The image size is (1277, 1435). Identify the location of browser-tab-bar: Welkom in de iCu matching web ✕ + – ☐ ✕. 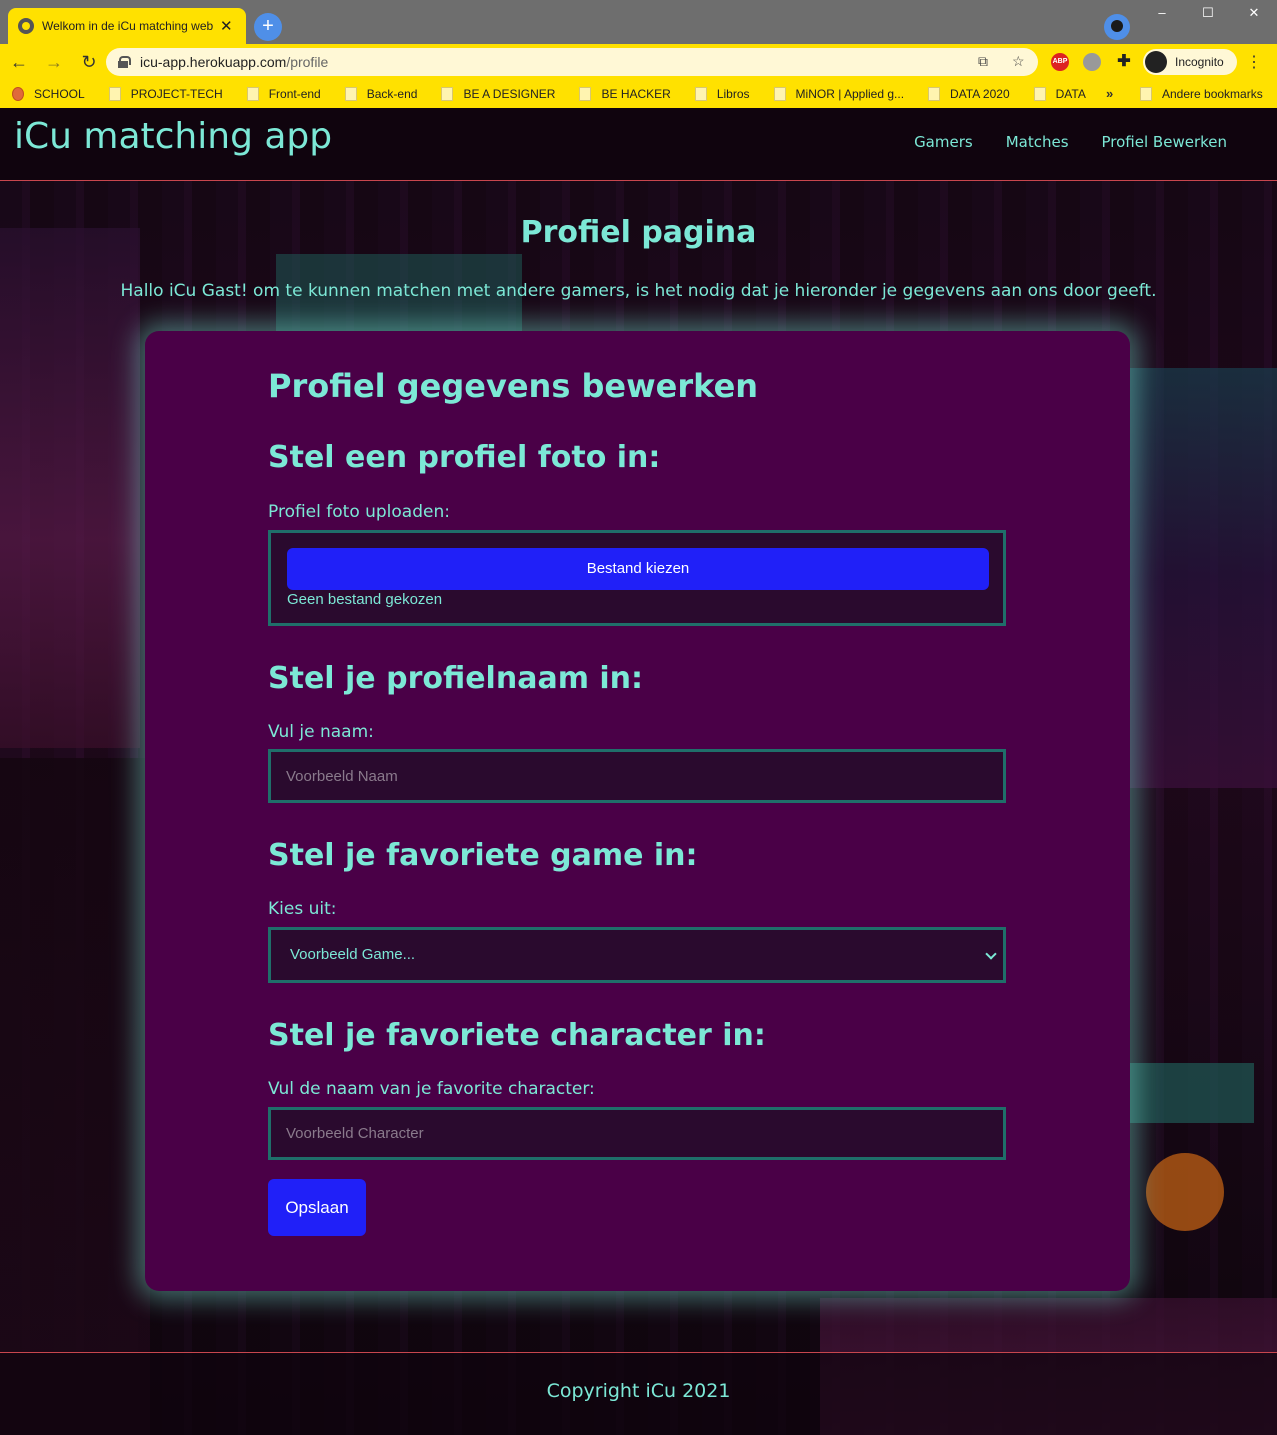
(638, 22).